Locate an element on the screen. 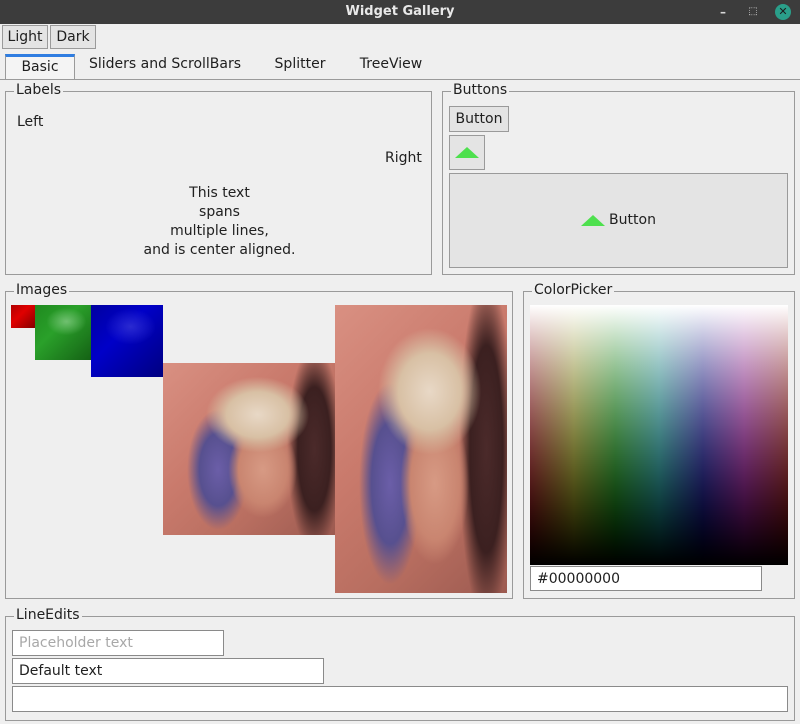 The height and width of the screenshot is (724, 800). multiline-line: and is center aligned. is located at coordinates (219, 250).